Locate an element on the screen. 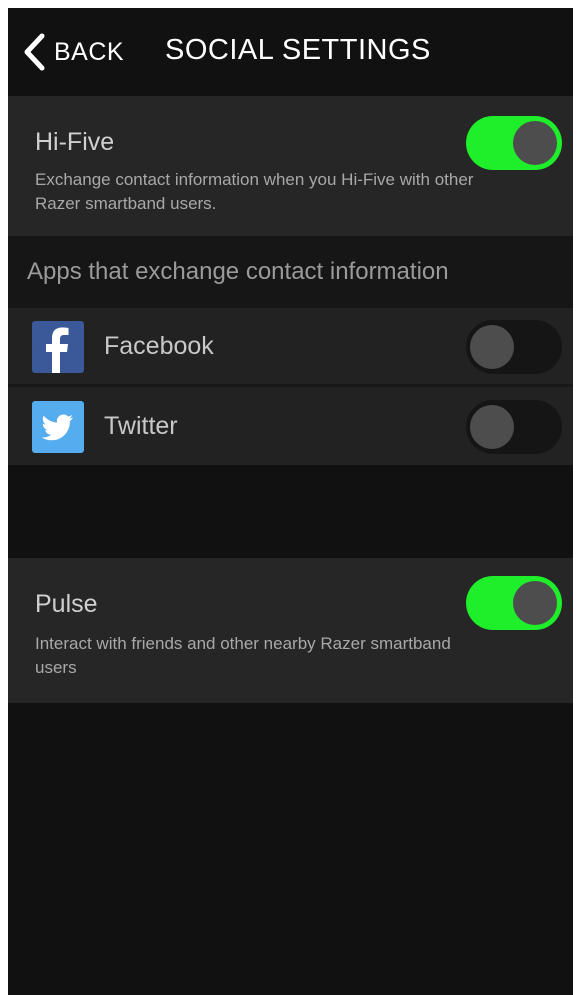 The image size is (579, 995). app-row-facebook: Facebook is located at coordinates (290, 346).